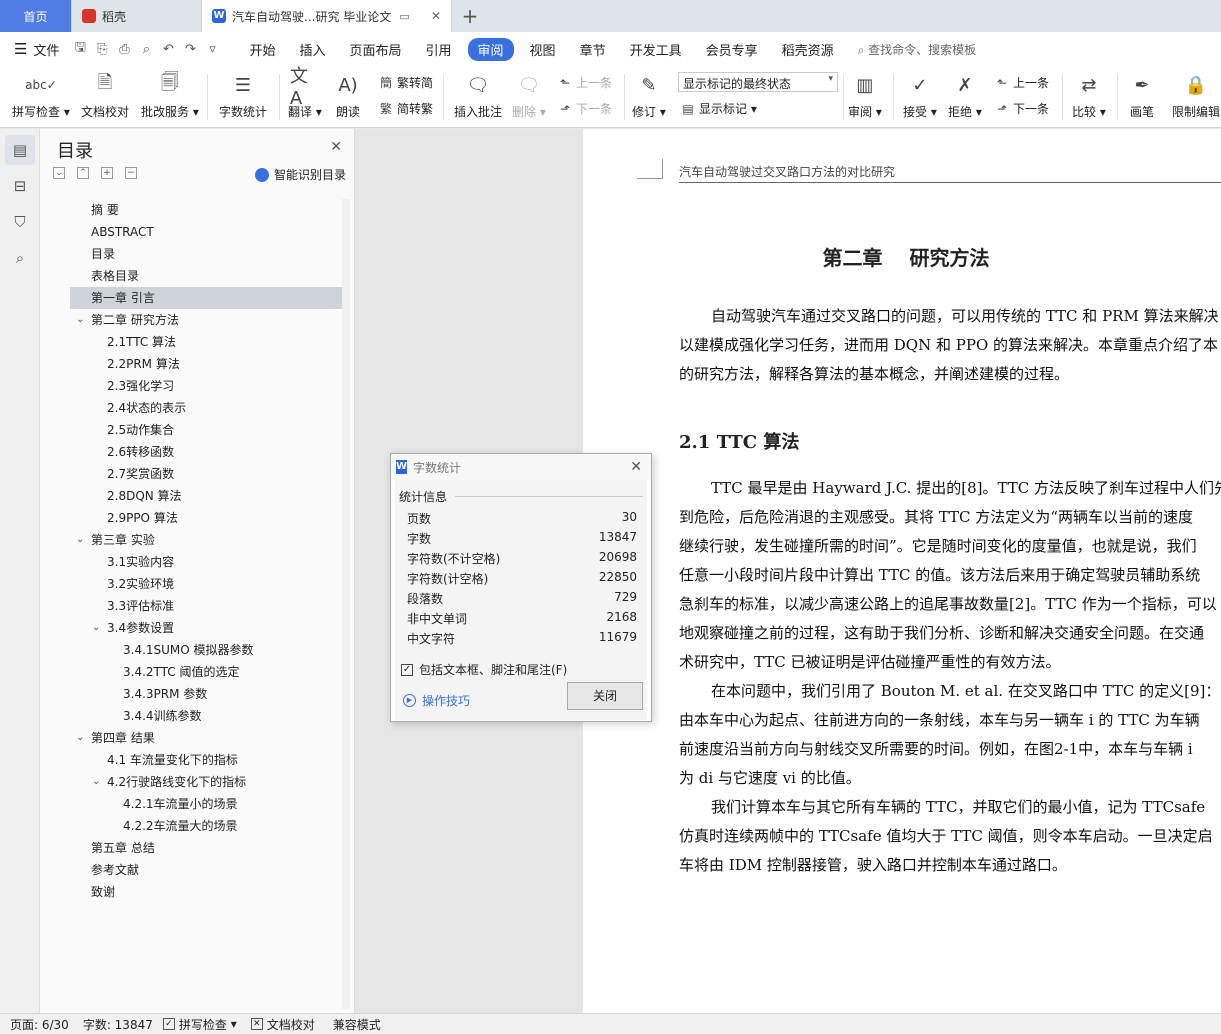 The image size is (1221, 1034). Describe the element at coordinates (206, 628) in the screenshot. I see `toc-item: ⌄ 3.4参数设置` at that location.